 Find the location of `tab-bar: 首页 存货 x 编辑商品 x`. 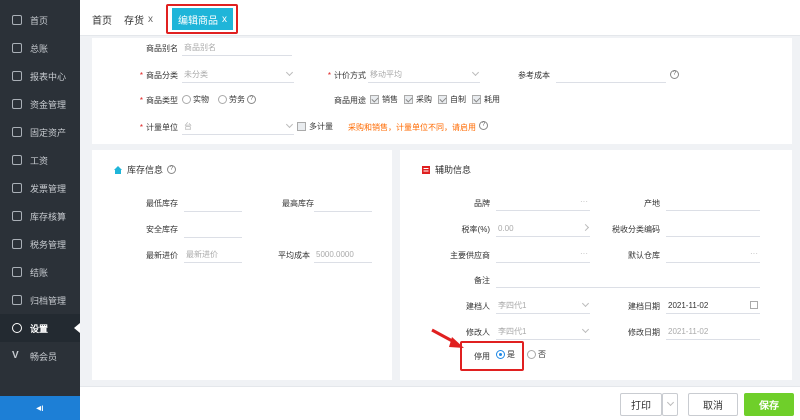

tab-bar: 首页 存货 x 编辑商品 x is located at coordinates (440, 18).